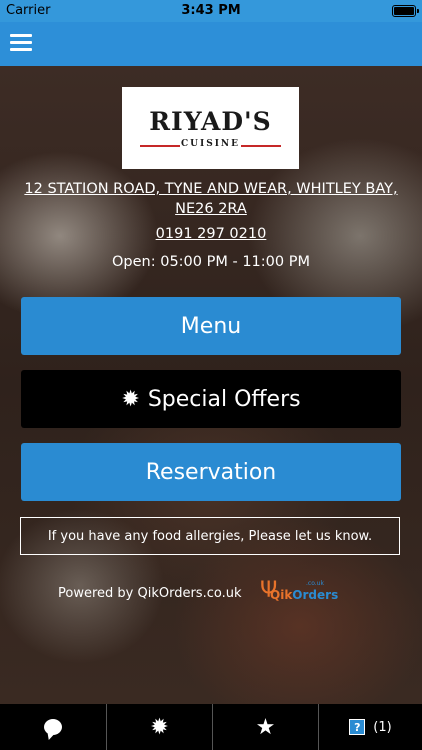 This screenshot has height=750, width=422. I want to click on tab-offers: ✹, so click(159, 727).